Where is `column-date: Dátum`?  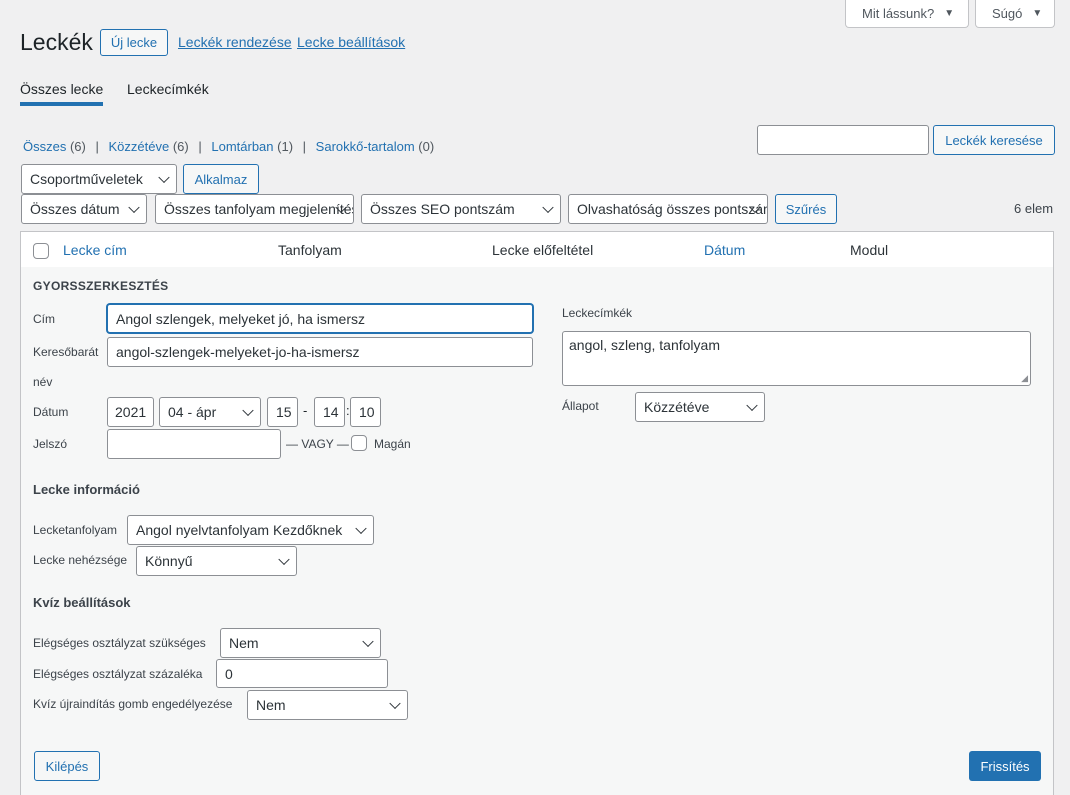 column-date: Dátum is located at coordinates (724, 250).